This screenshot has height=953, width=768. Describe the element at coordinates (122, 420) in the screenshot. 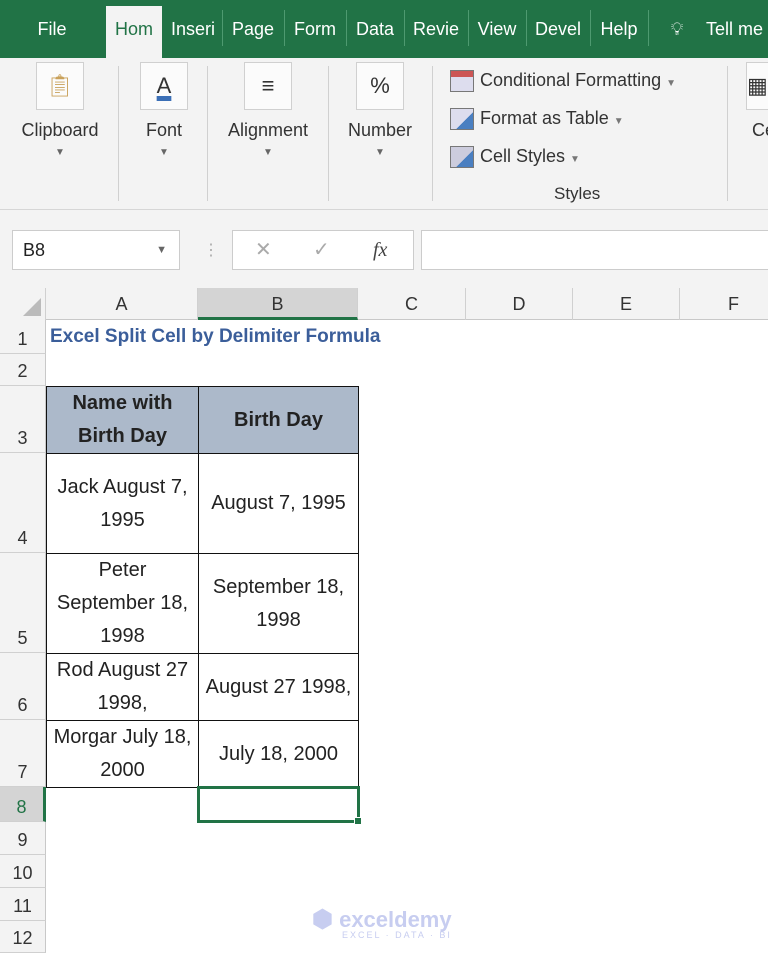

I see `table-header-name: Name with Birth Day` at that location.